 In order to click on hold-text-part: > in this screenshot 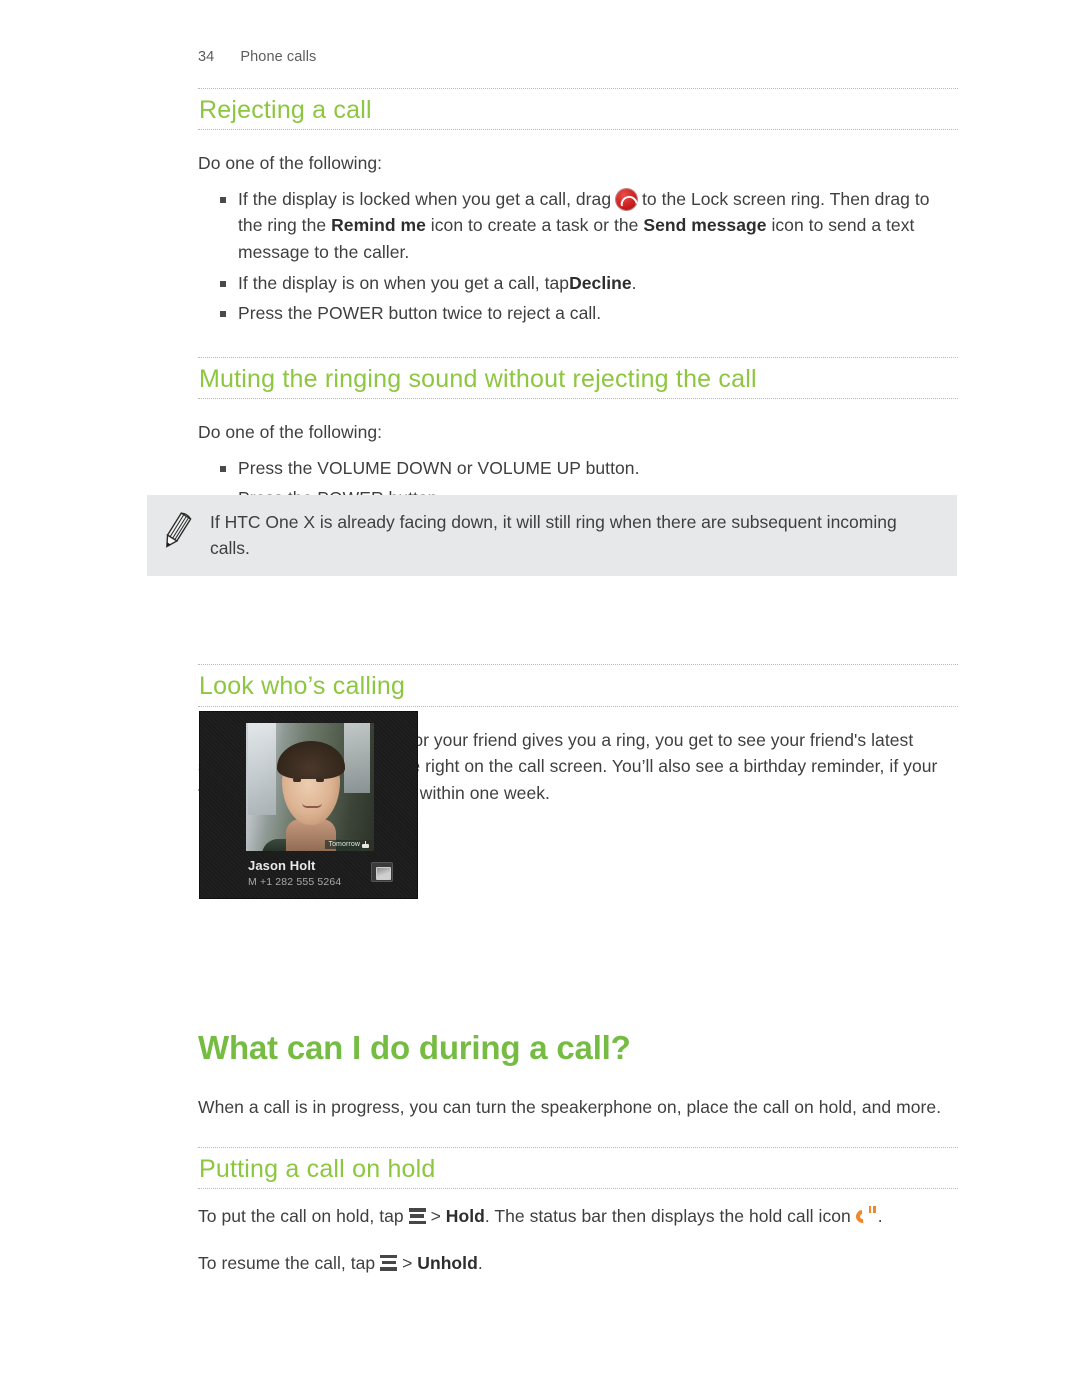, I will do `click(435, 1215)`.